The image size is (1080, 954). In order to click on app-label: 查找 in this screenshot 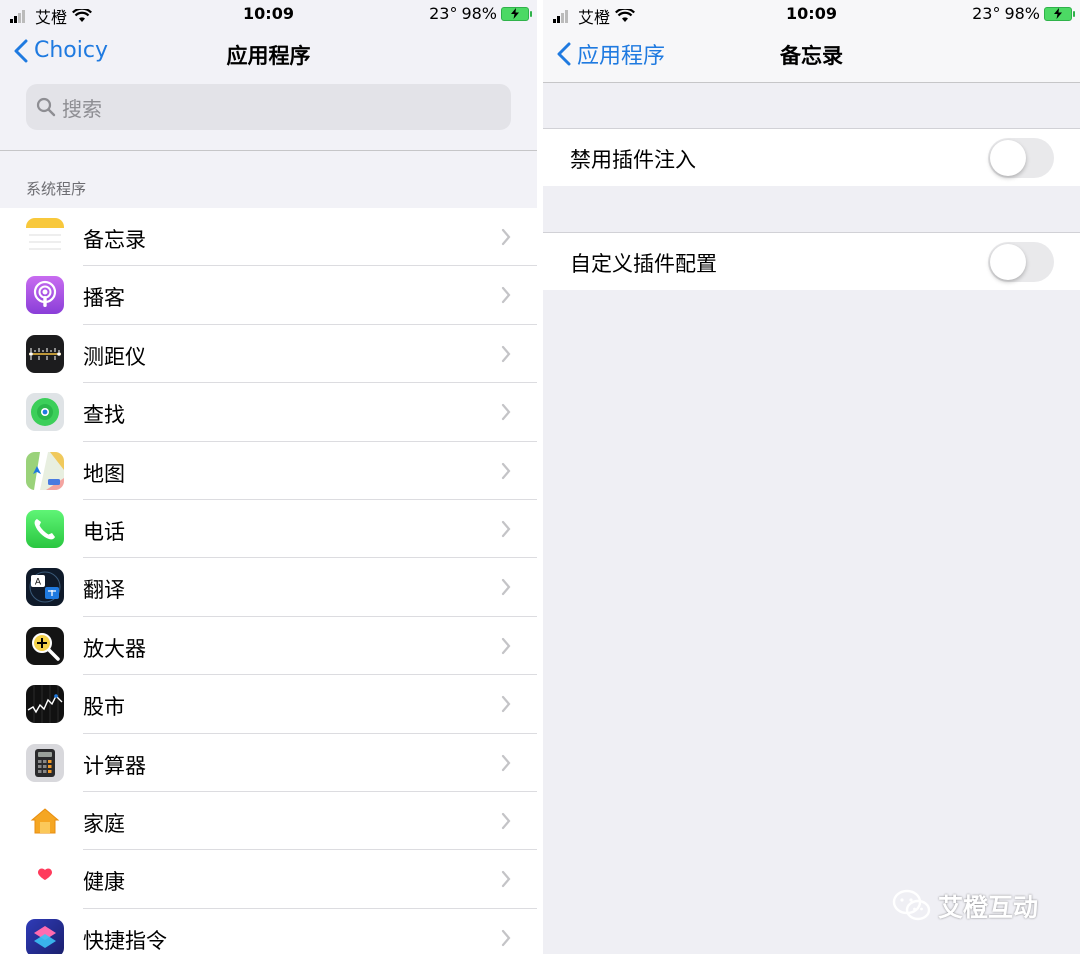, I will do `click(104, 415)`.